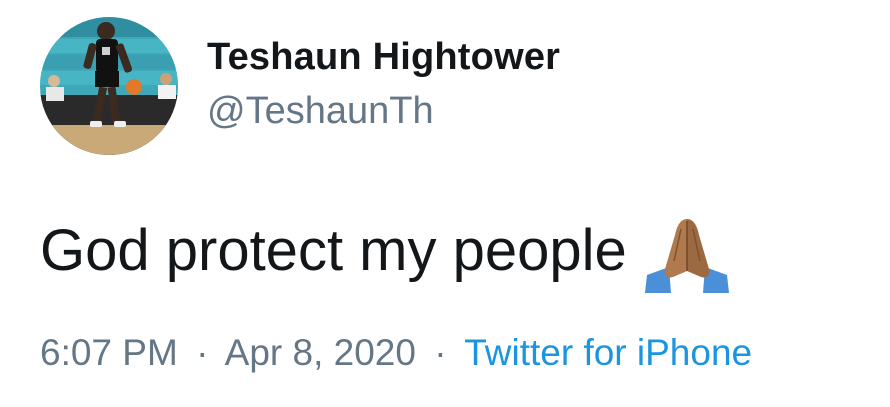 This screenshot has height=407, width=890. I want to click on source-link: Twitter for iPhone, so click(608, 352).